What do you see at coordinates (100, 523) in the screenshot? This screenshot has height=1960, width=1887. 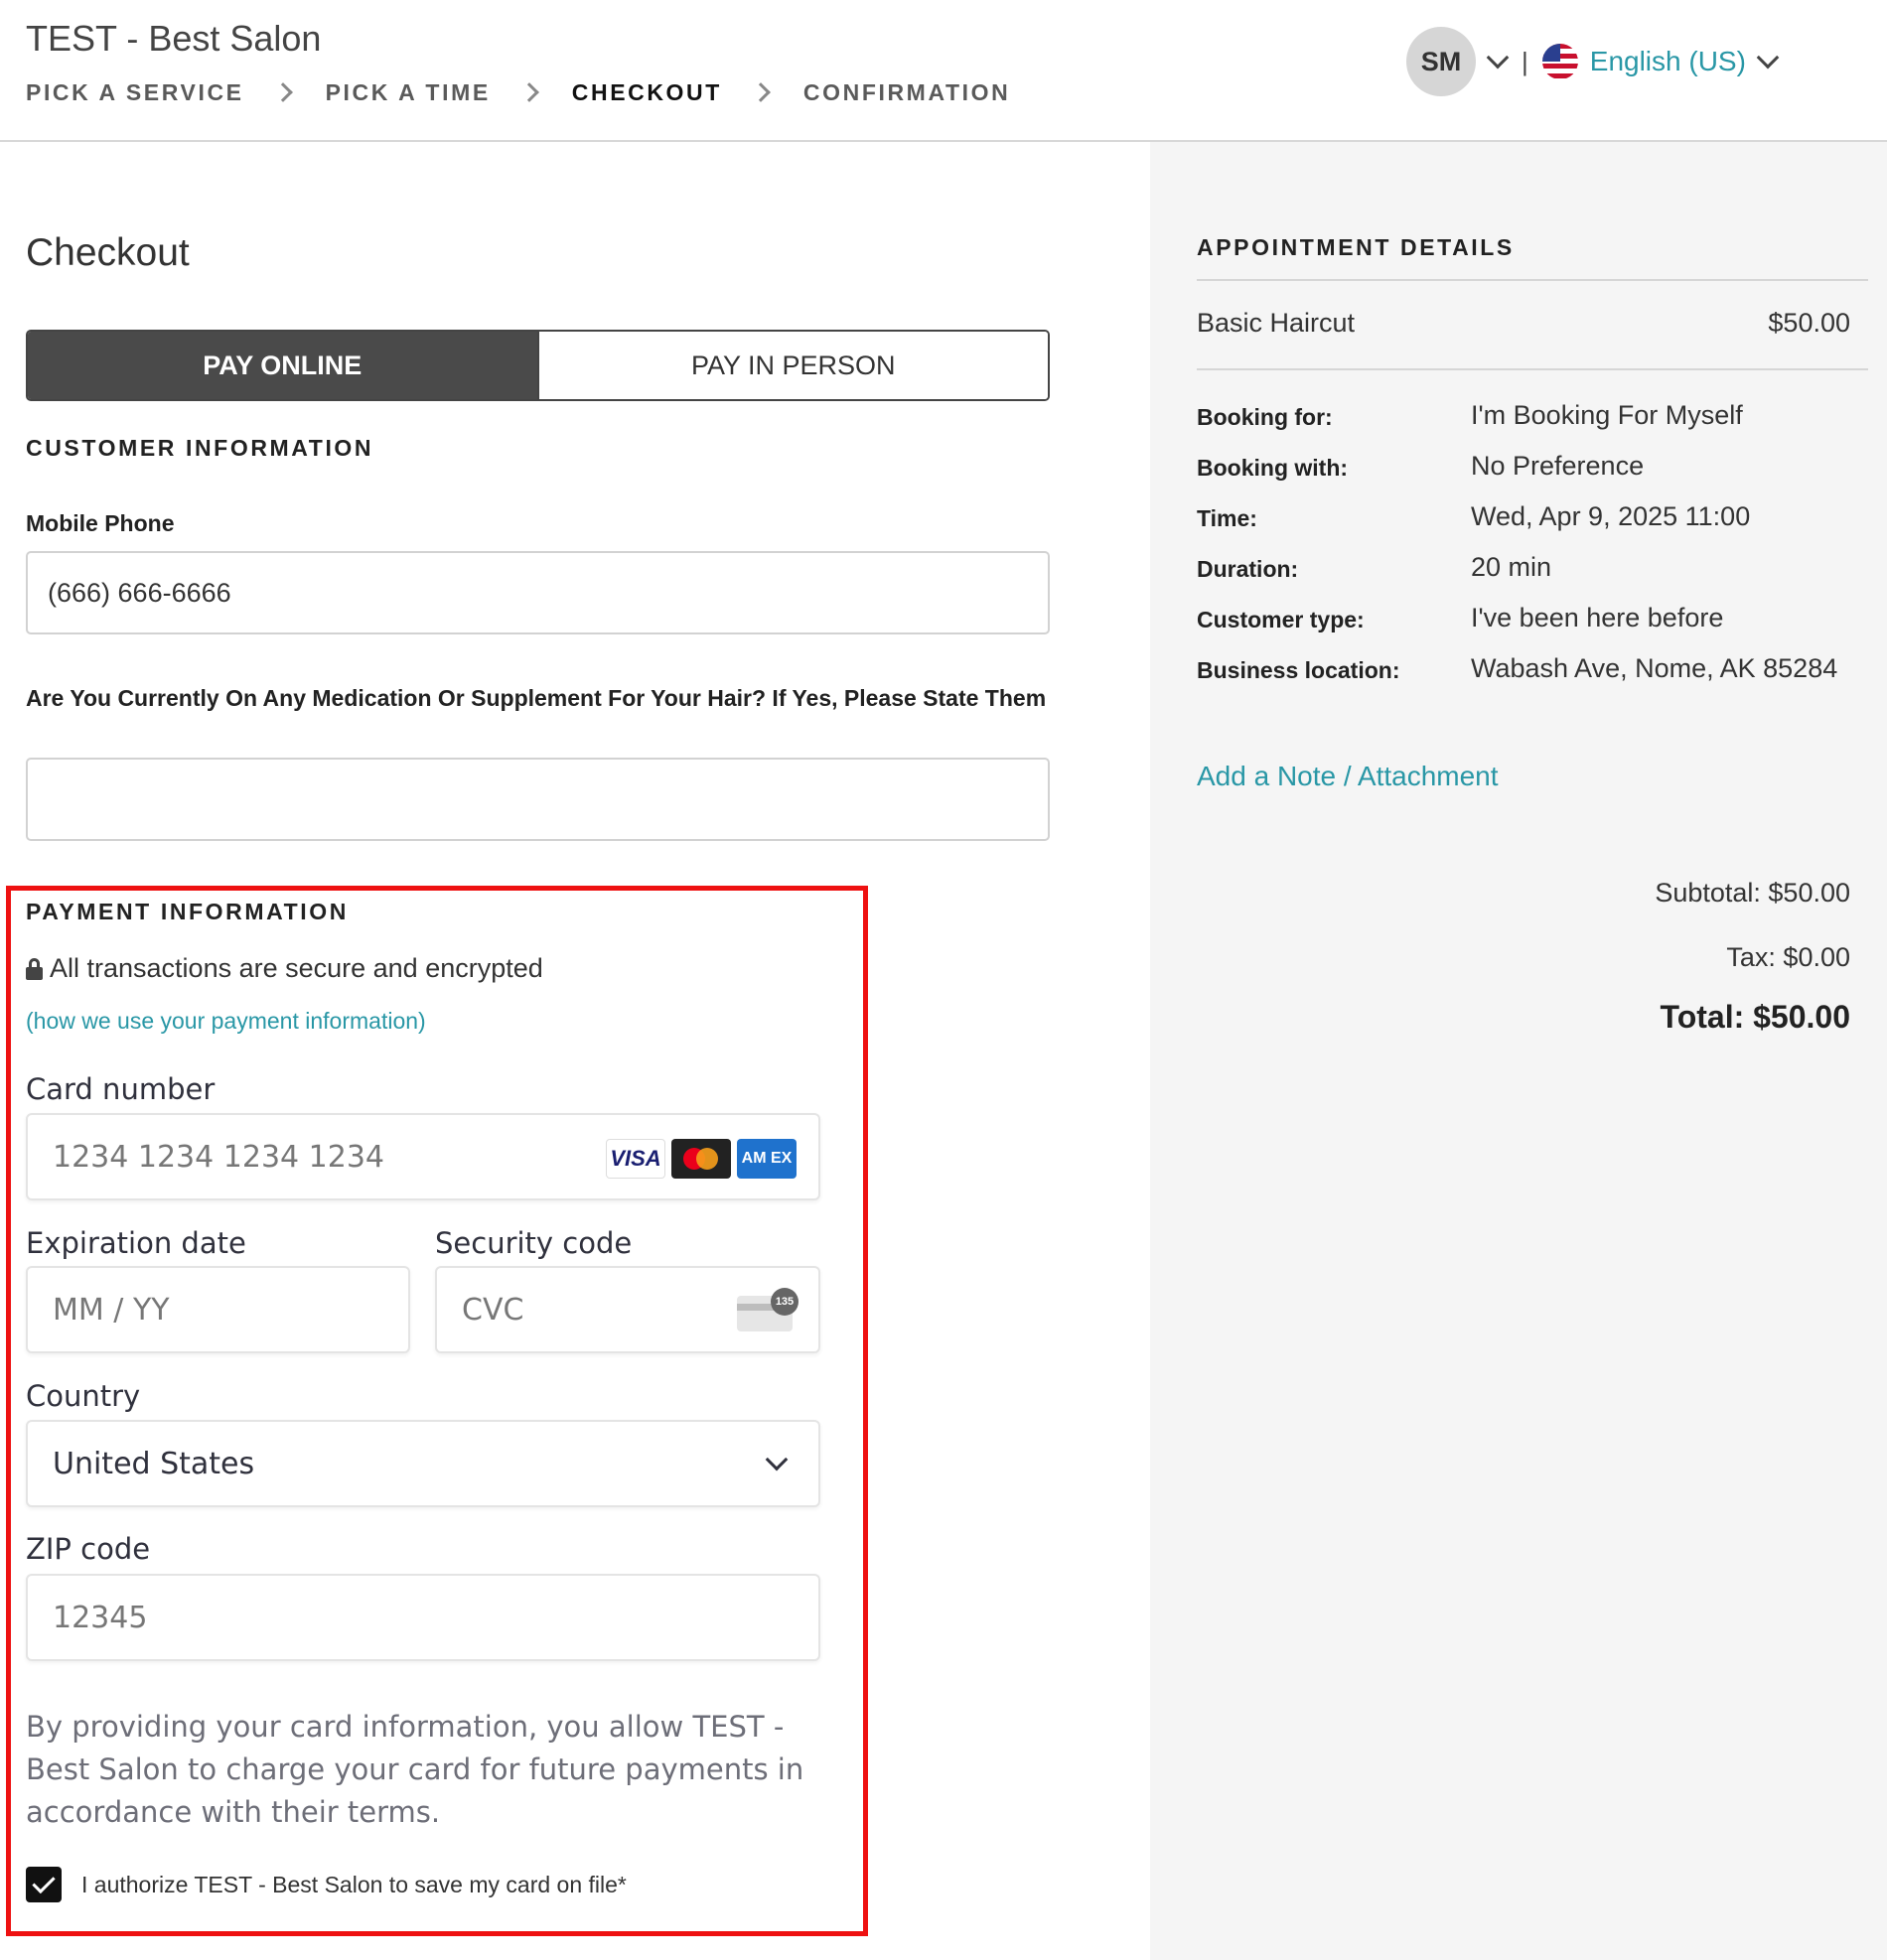 I see `mobile-phone-label: Mobile Phone` at bounding box center [100, 523].